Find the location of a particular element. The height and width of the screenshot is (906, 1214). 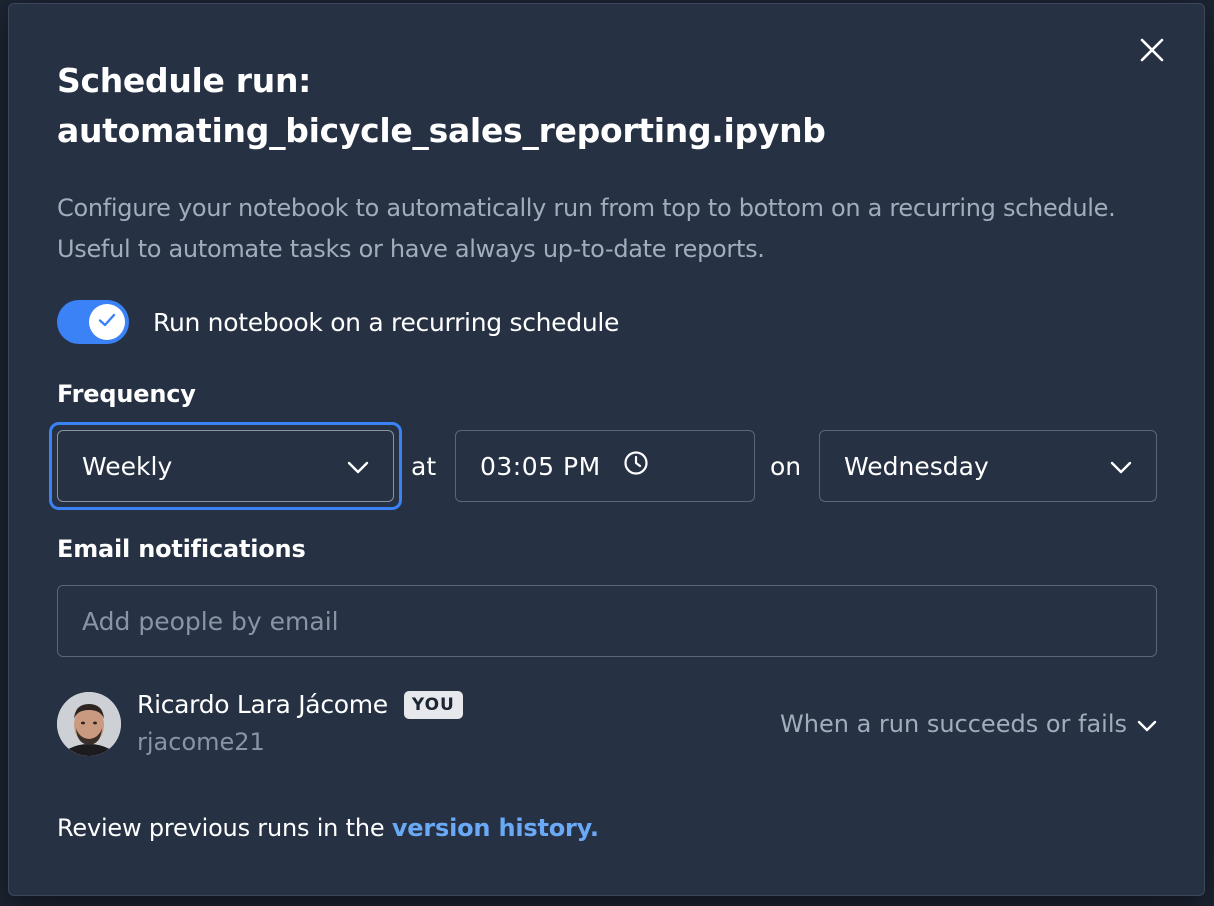

notification-condition-value: When a run succeeds or fails is located at coordinates (953, 724).